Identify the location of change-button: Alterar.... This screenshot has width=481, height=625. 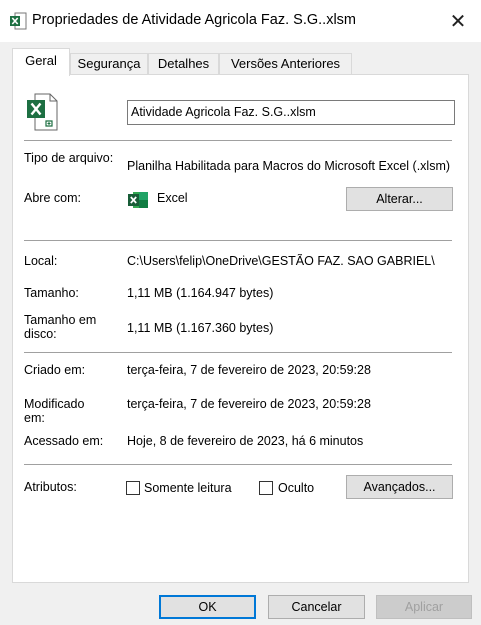
(399, 199).